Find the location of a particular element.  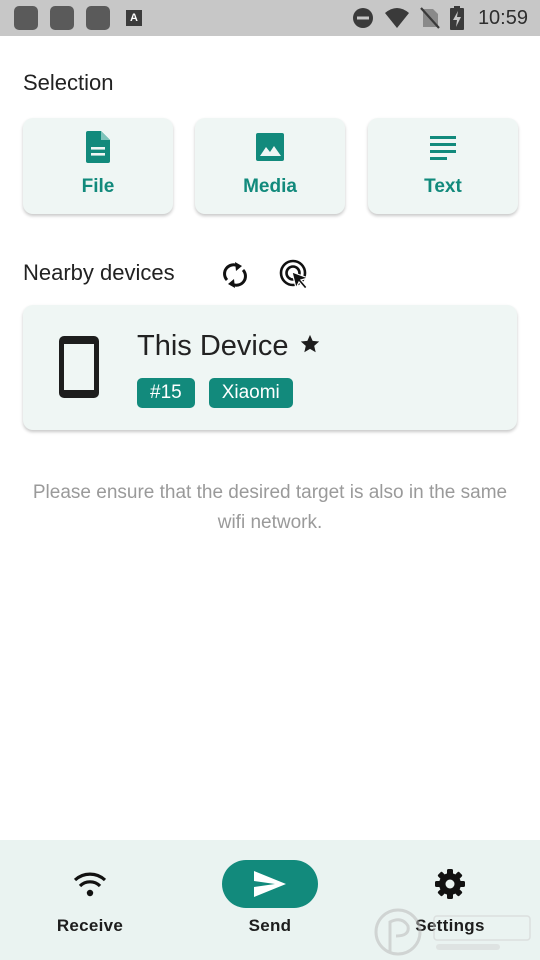

media-card-label: Media is located at coordinates (270, 186).